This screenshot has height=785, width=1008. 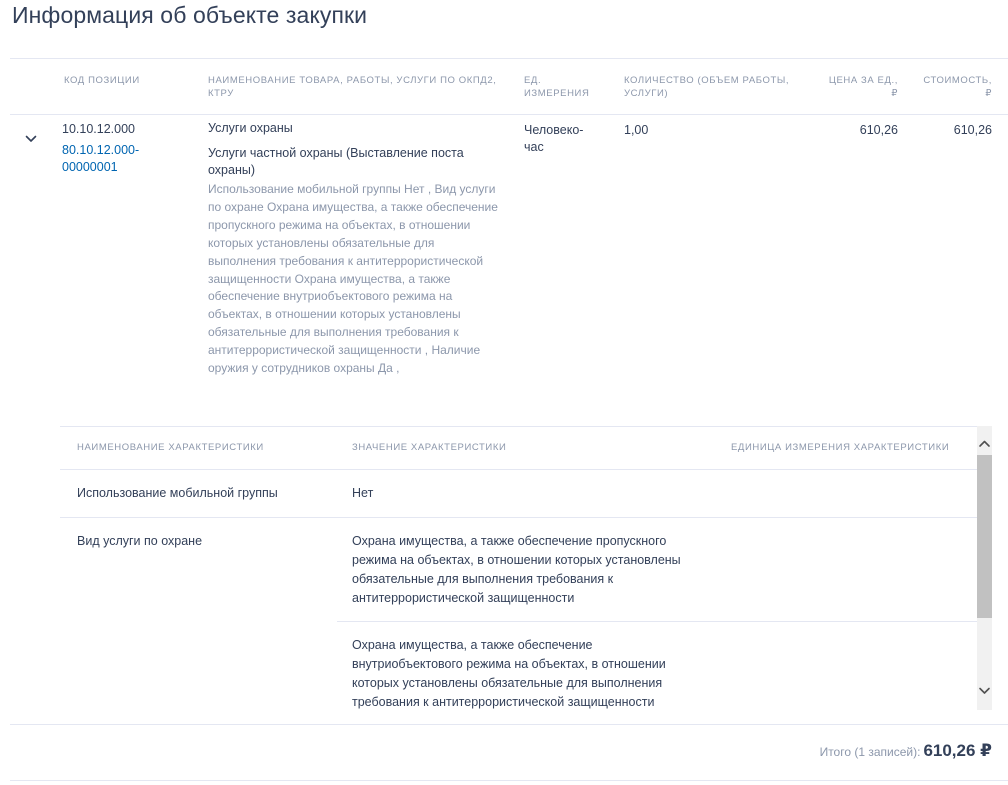 I want to click on col-header-code: КОД ПОЗИЦИИ, so click(x=102, y=80).